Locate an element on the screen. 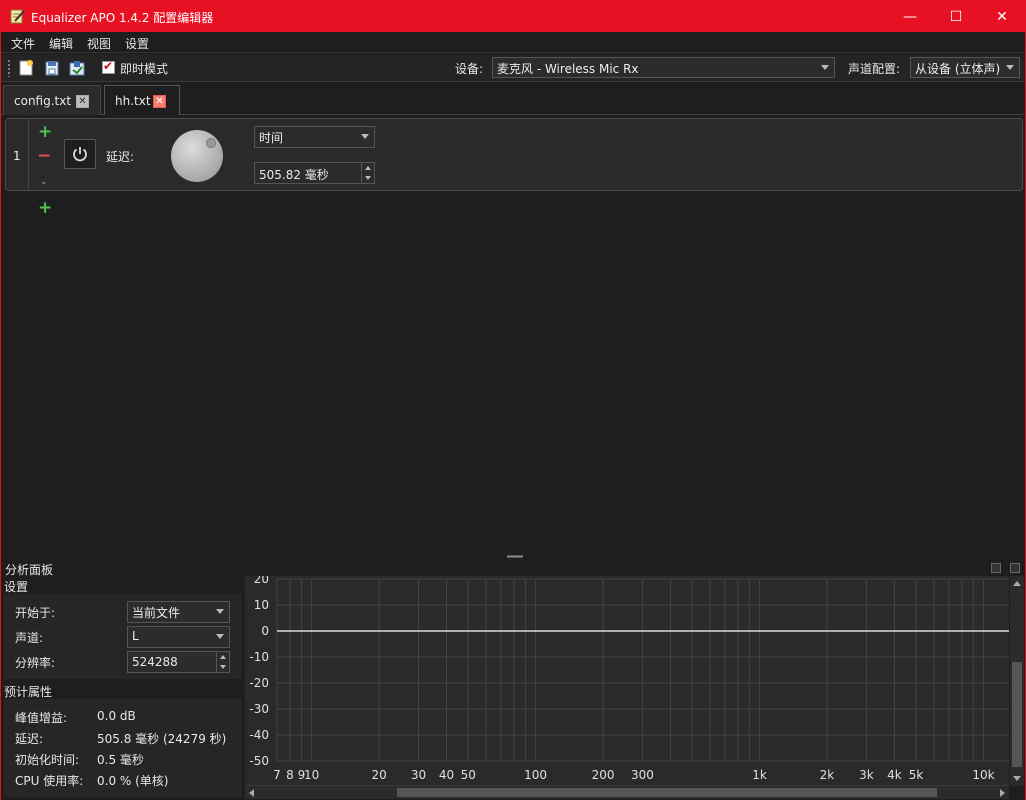 The image size is (1026, 800). x-tick-label: 20 is located at coordinates (378, 775).